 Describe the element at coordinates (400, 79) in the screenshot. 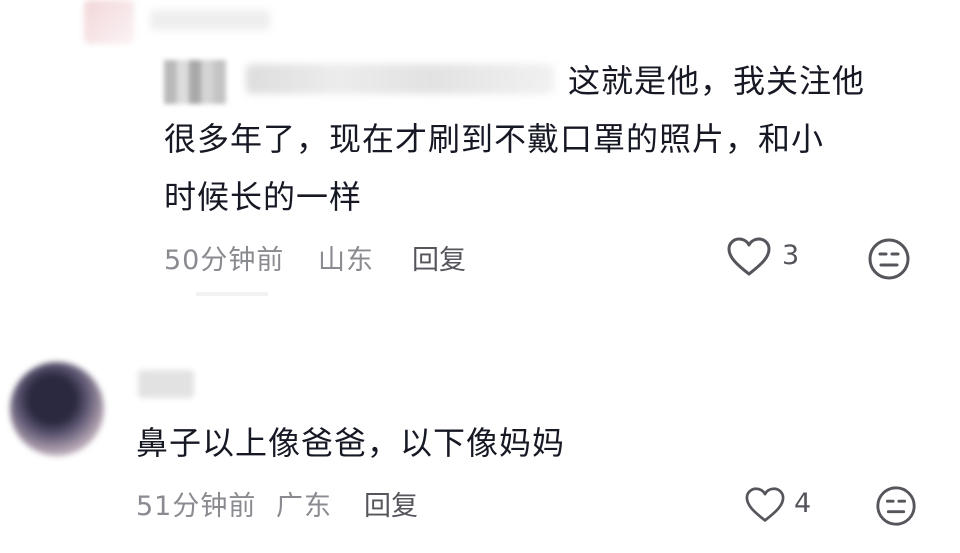

I see `quoted-username` at that location.